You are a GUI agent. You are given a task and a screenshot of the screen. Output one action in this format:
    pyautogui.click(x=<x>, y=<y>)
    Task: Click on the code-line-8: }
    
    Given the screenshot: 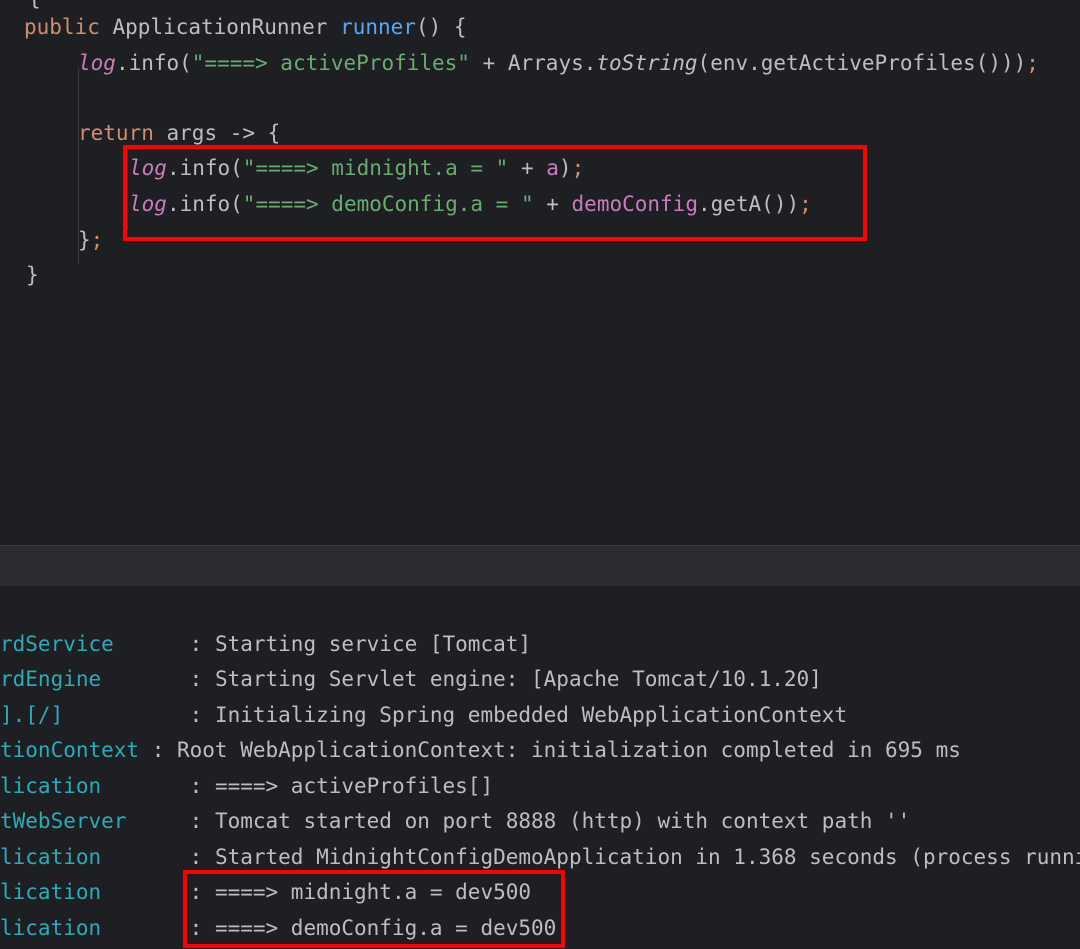 What is the action you would take?
    pyautogui.click(x=32, y=275)
    